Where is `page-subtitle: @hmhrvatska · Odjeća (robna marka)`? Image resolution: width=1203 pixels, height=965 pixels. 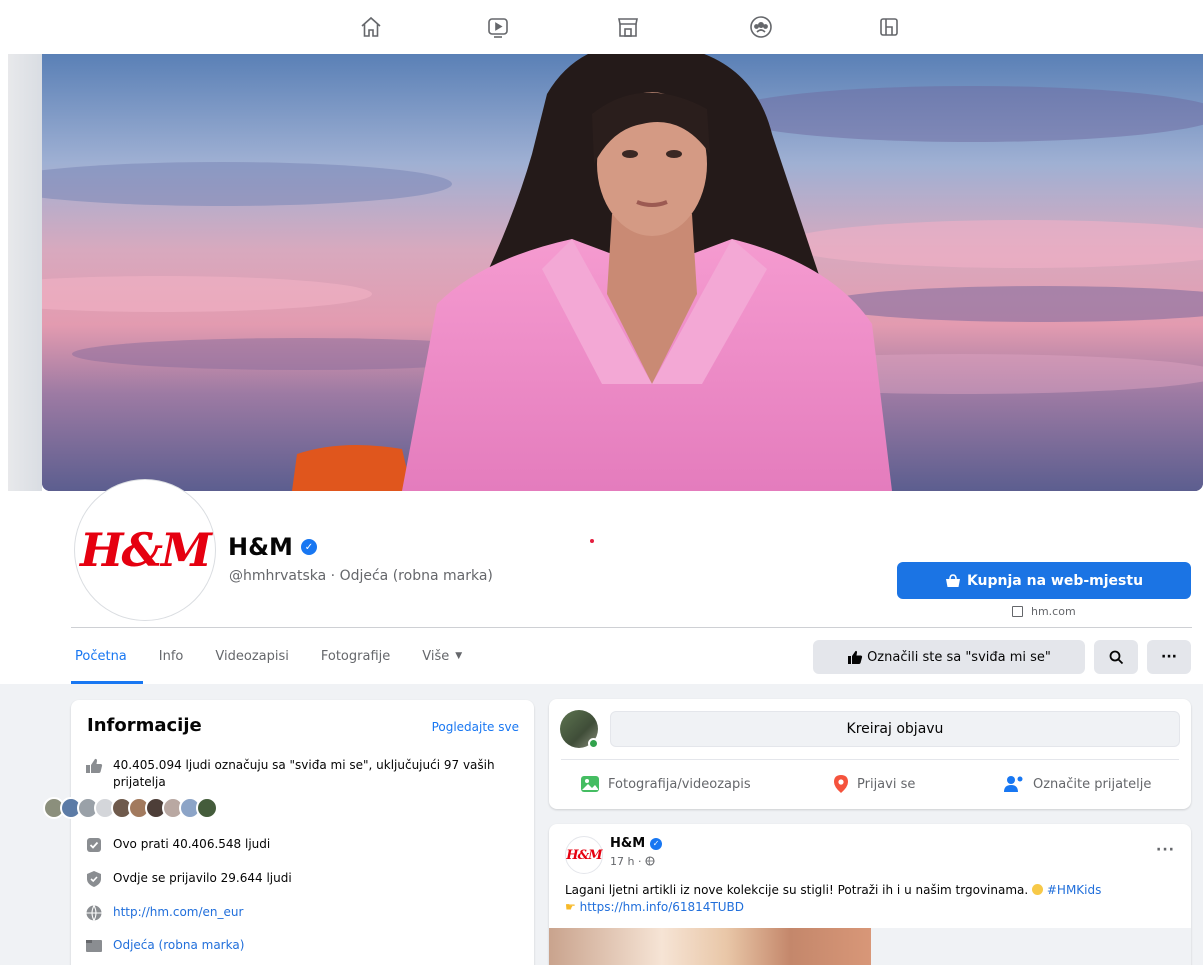 page-subtitle: @hmhrvatska · Odjeća (robna marka) is located at coordinates (361, 576).